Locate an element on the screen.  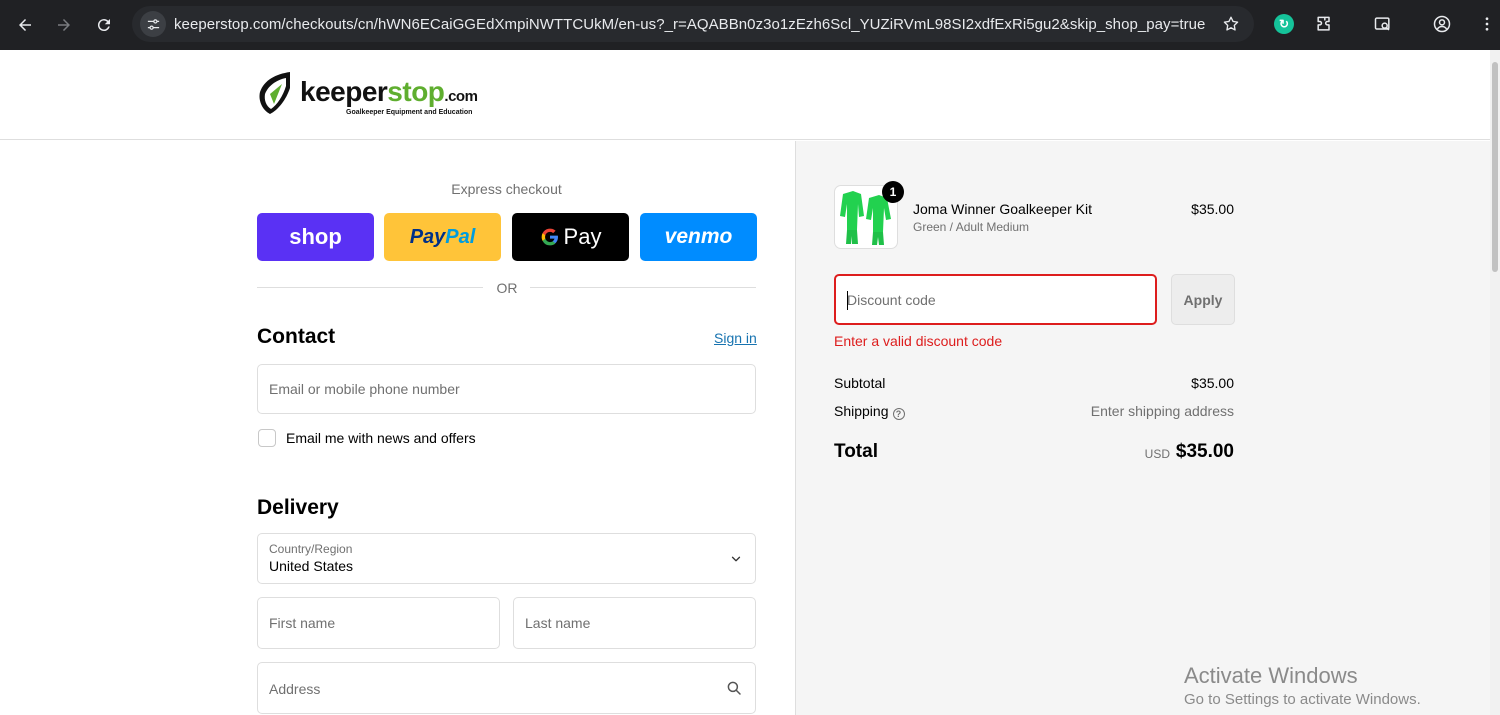
address-placeholder: Address is located at coordinates (295, 689).